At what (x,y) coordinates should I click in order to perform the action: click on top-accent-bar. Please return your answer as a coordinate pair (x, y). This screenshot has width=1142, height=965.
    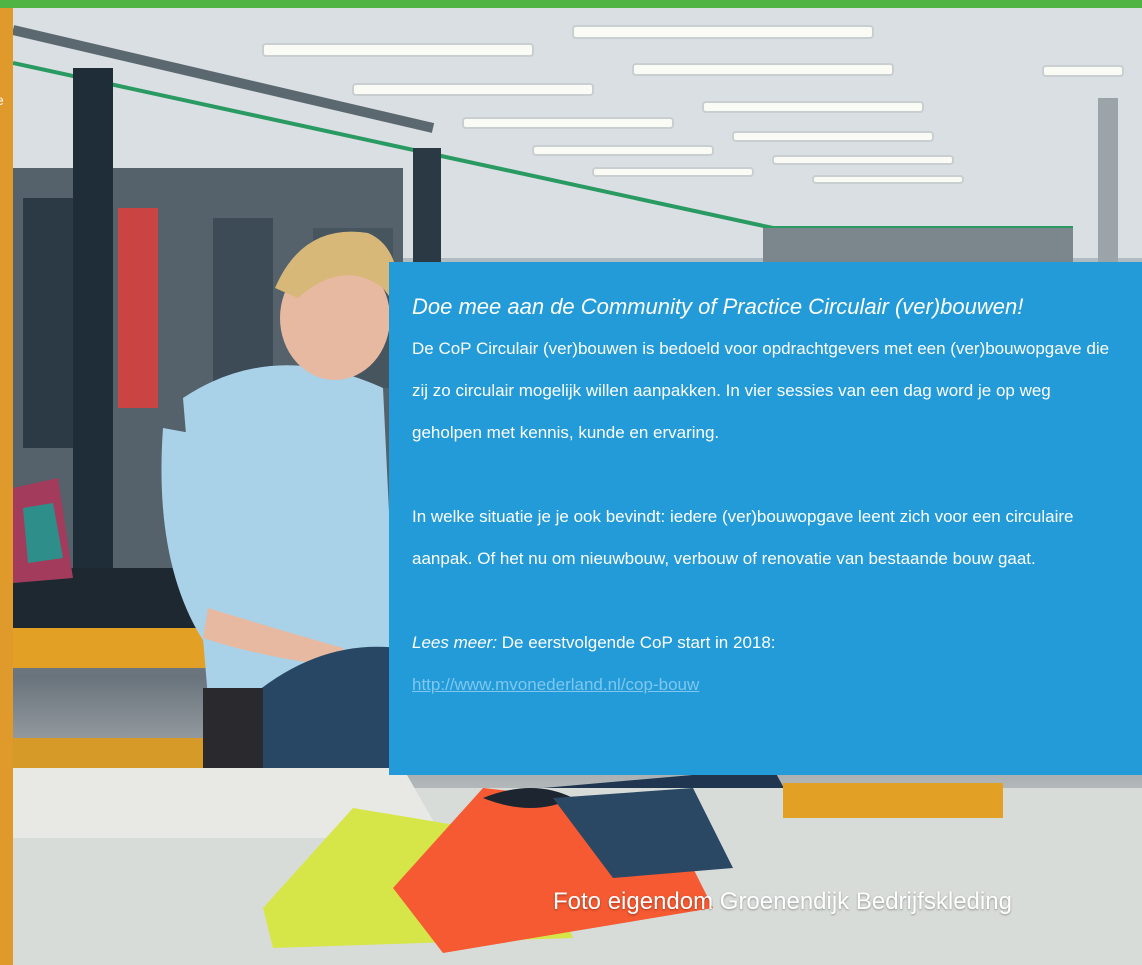
    Looking at the image, I should click on (571, 4).